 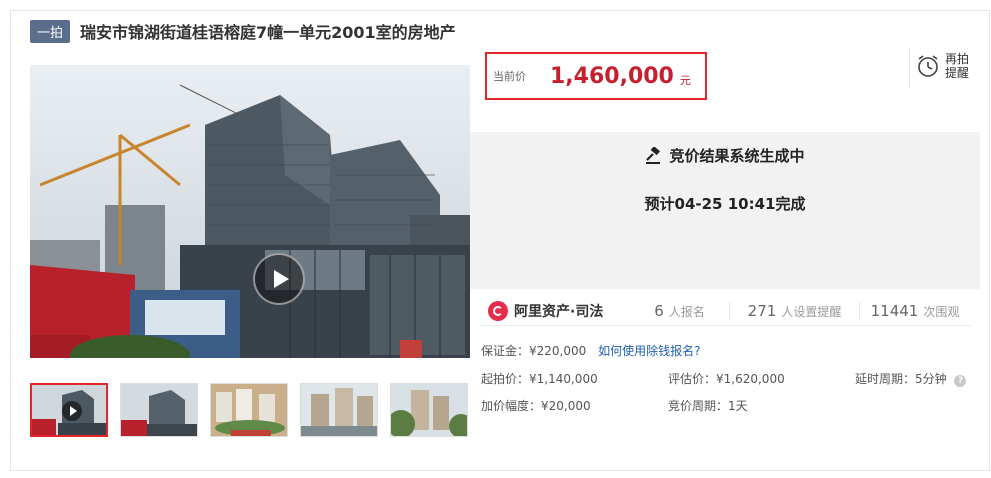 I want to click on status-title: 竞价结果系统生成中, so click(x=725, y=155).